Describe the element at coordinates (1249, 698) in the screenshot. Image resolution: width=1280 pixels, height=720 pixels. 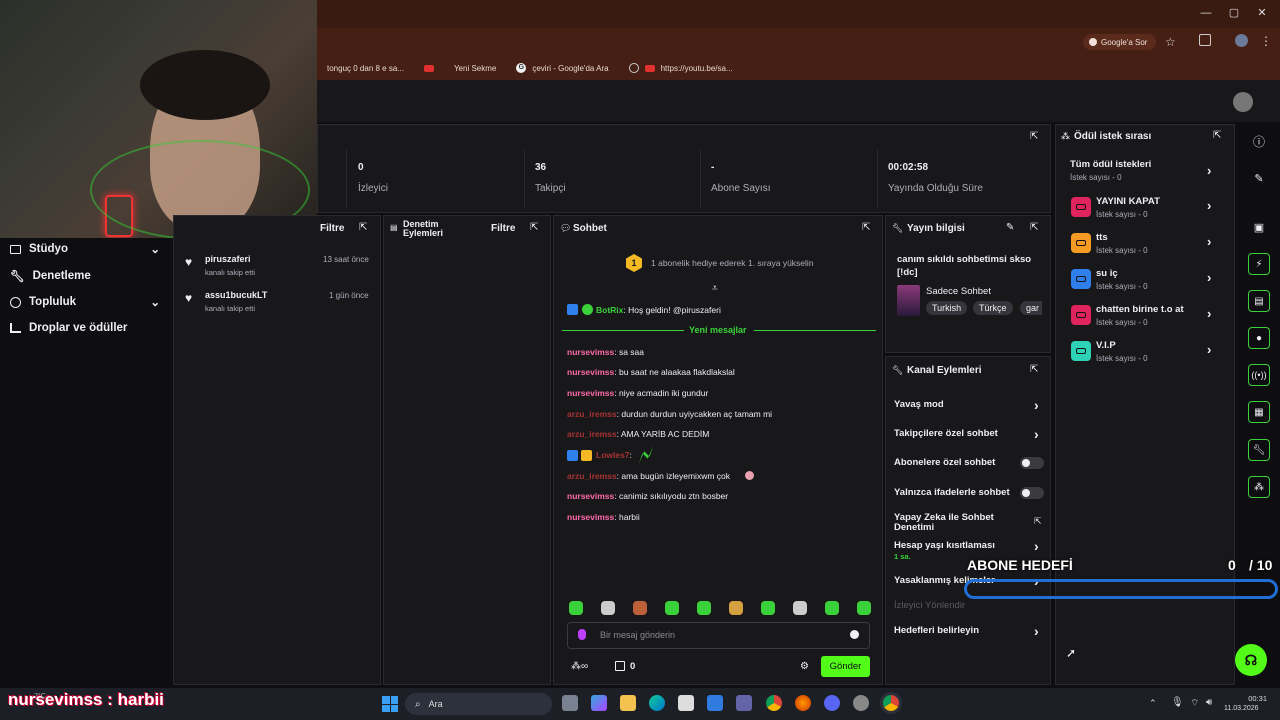
I see `clock-time: 00:31` at that location.